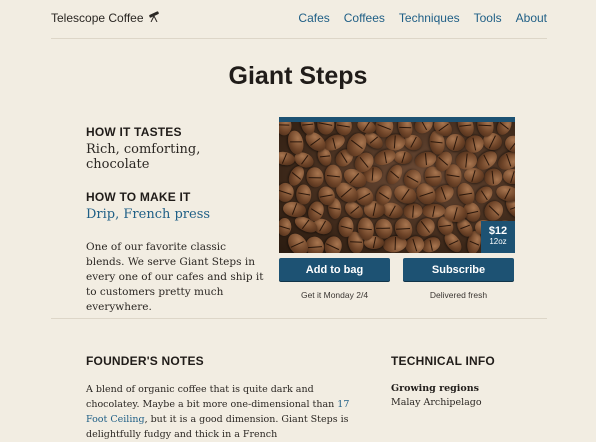 The image size is (596, 442). Describe the element at coordinates (299, 318) in the screenshot. I see `section-divider` at that location.